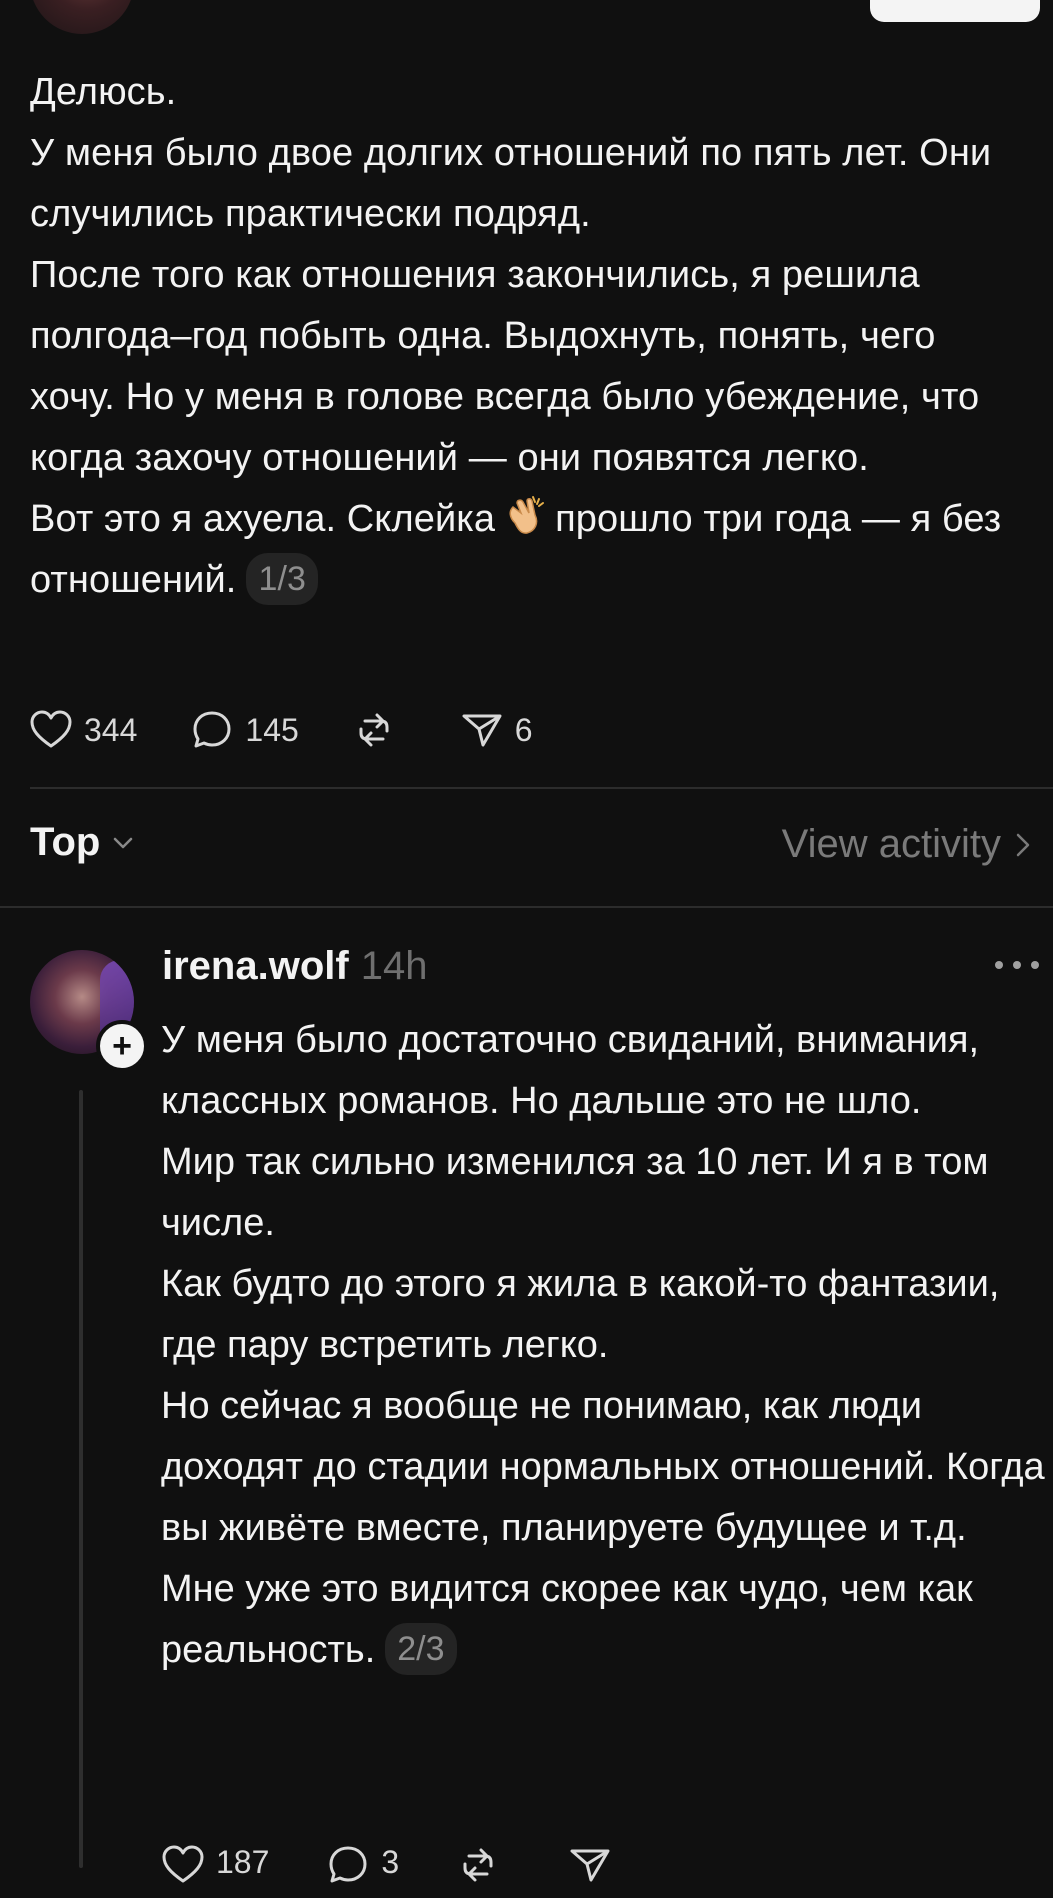  I want to click on chevron-right-icon, so click(1023, 844).